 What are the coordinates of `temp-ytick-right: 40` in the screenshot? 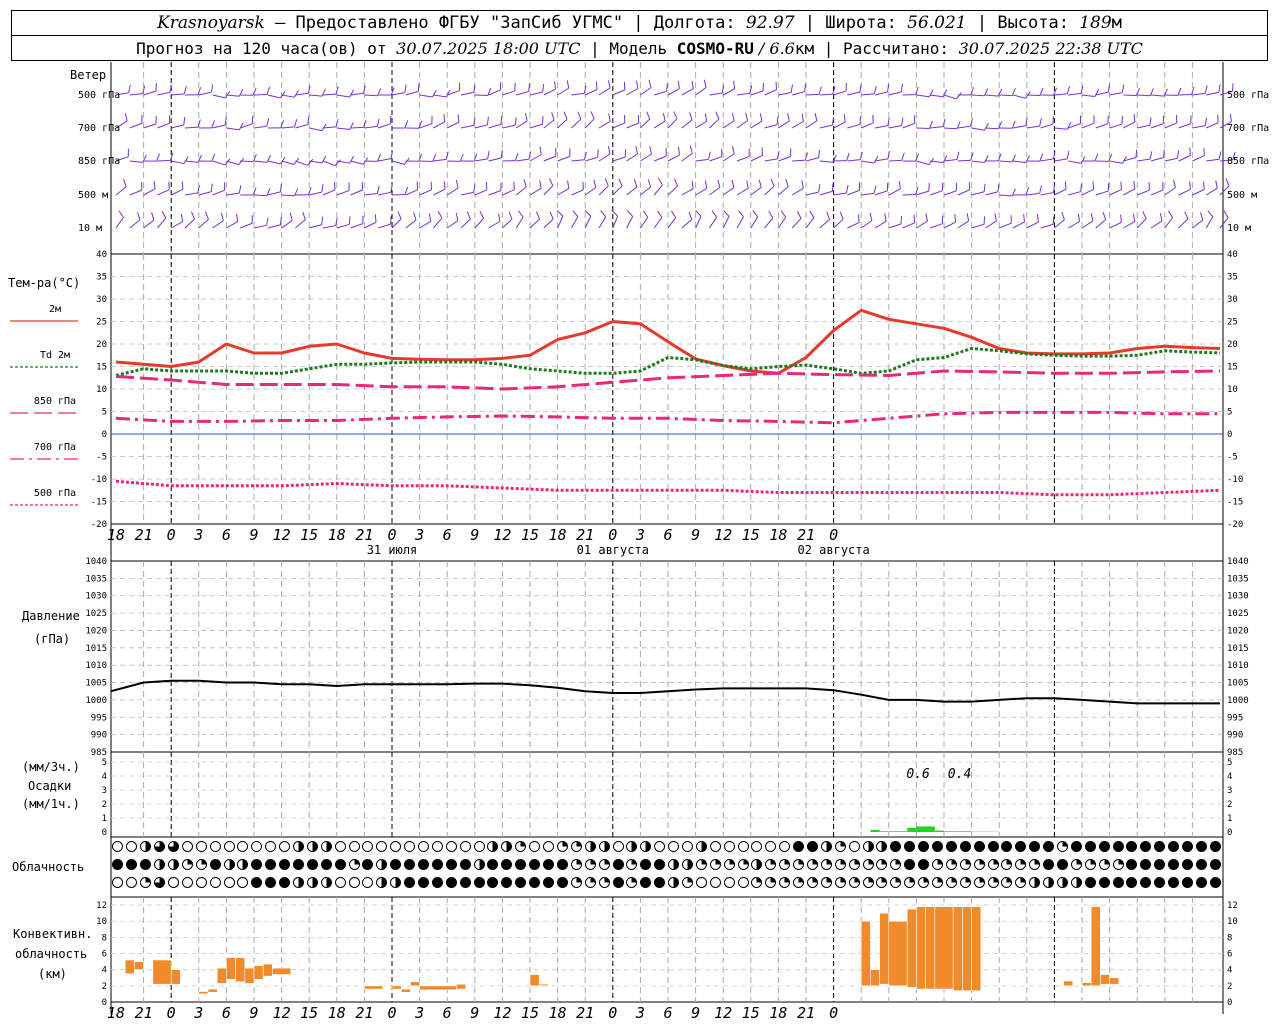 It's located at (1232, 255).